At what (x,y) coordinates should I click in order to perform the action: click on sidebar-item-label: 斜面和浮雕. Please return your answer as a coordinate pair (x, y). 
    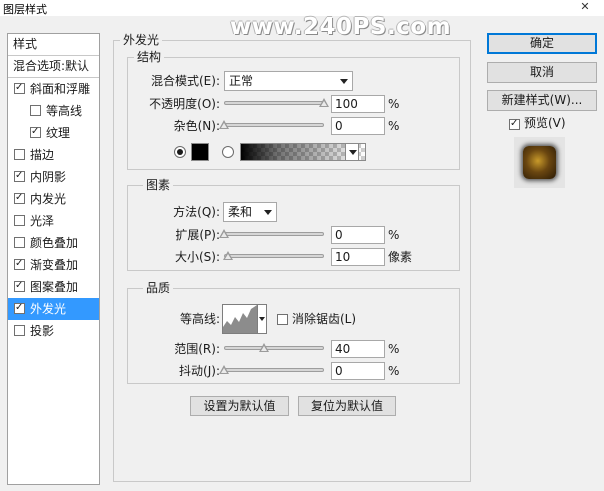
    Looking at the image, I should click on (60, 89).